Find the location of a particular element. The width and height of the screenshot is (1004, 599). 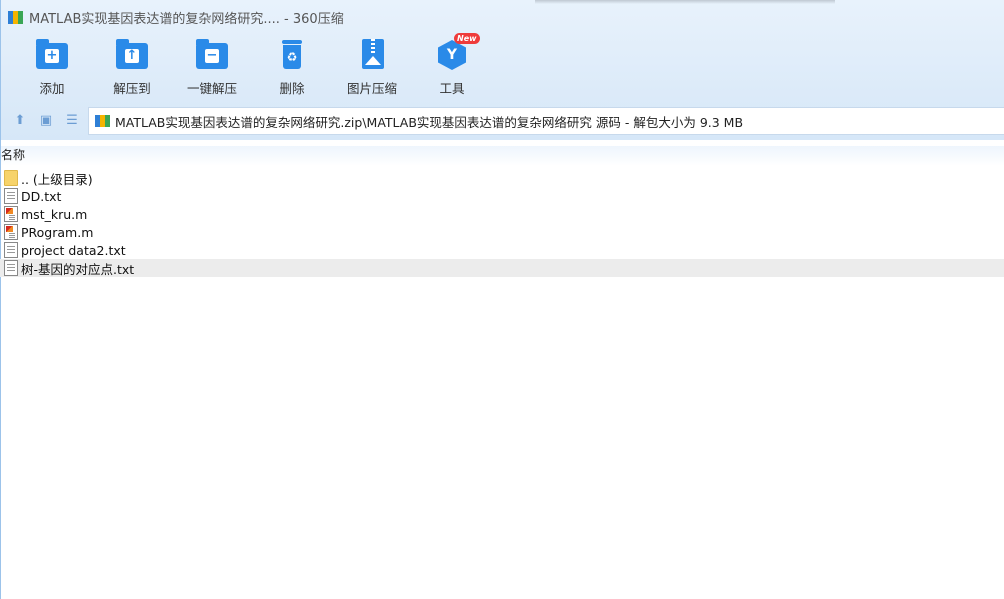

delete-button-label: 删除 is located at coordinates (292, 88).